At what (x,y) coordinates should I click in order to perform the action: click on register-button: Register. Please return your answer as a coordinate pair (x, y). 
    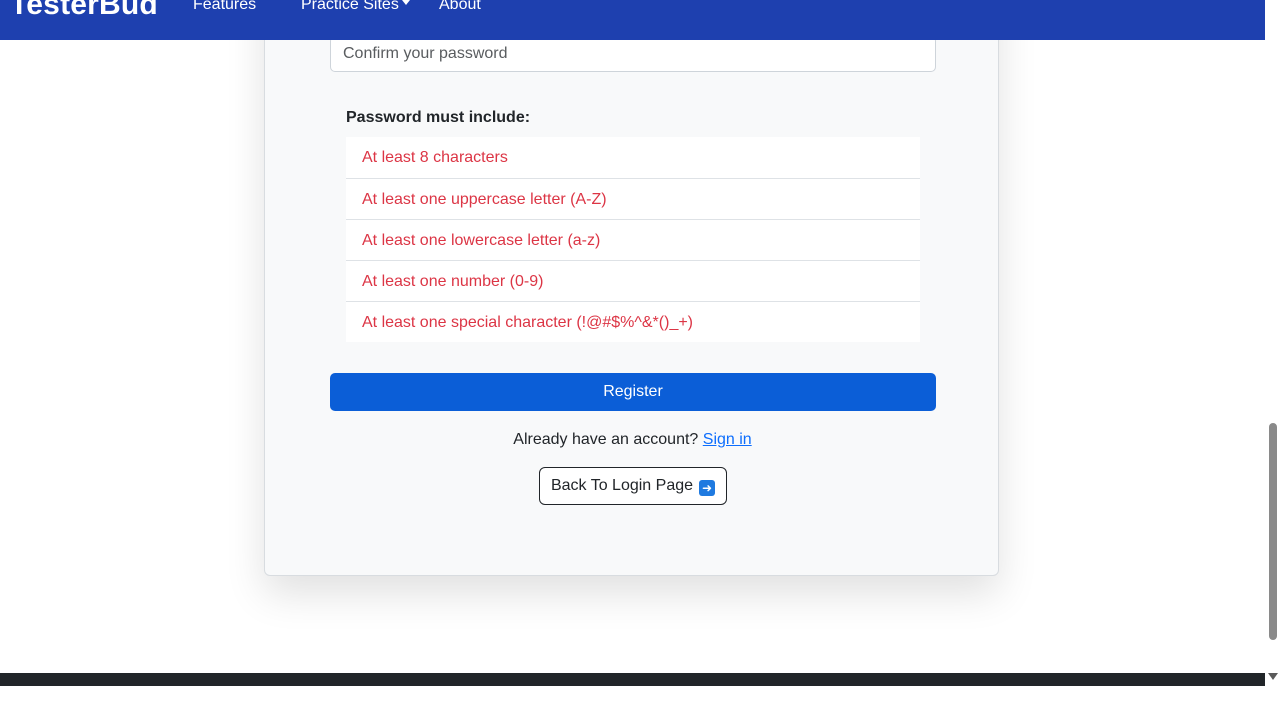
    Looking at the image, I should click on (633, 392).